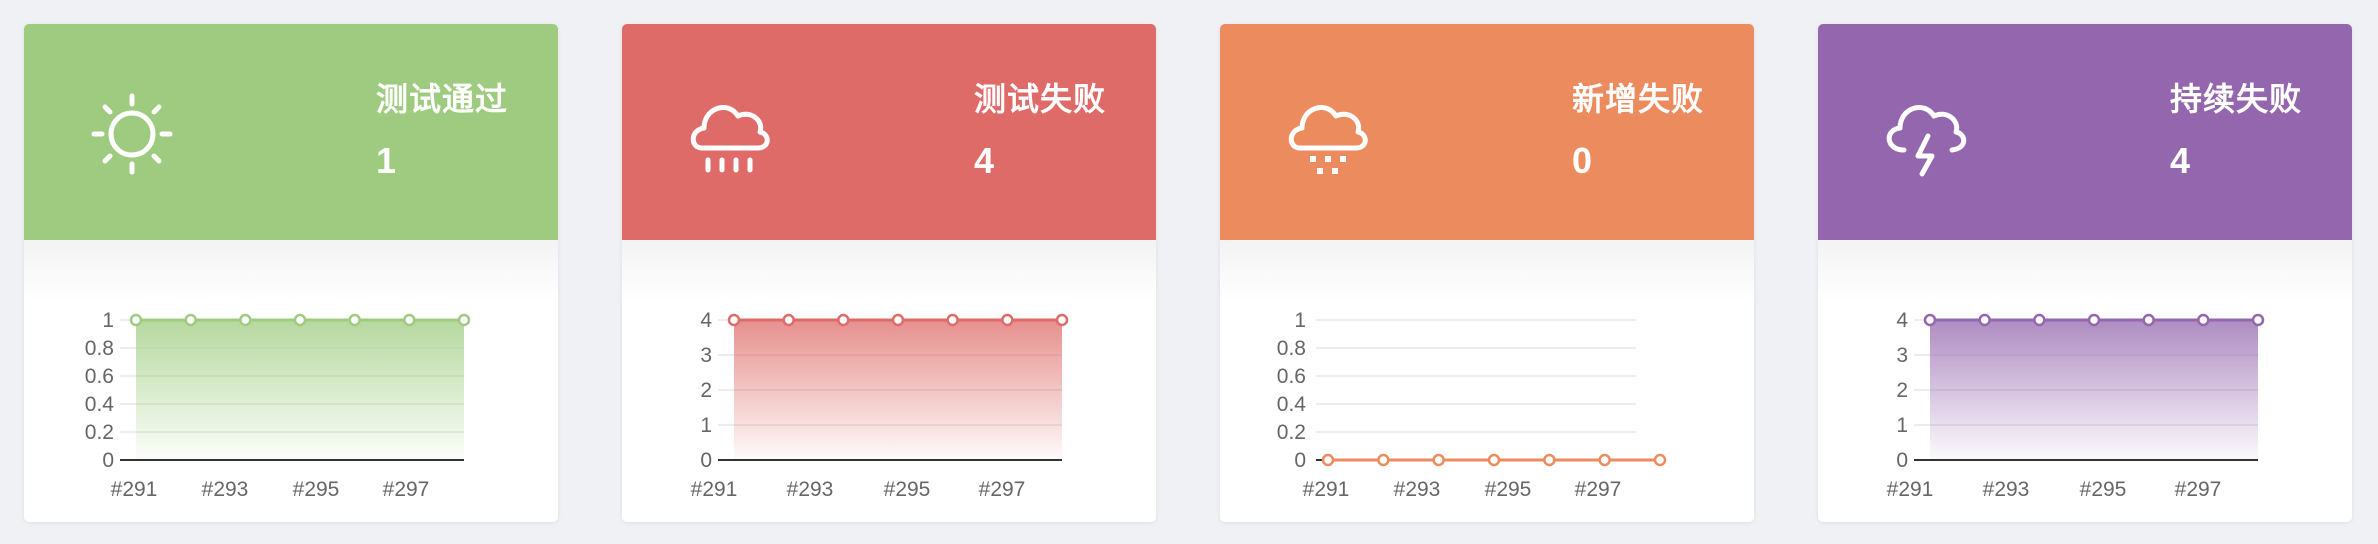 The image size is (2378, 544). I want to click on card-title: 持续失败, so click(2236, 99).